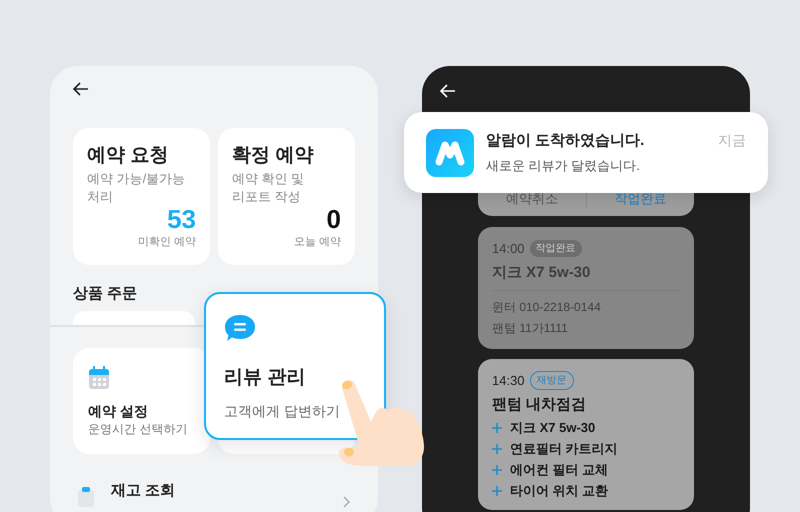 This screenshot has width=800, height=512. I want to click on count-value: 53, so click(181, 219).